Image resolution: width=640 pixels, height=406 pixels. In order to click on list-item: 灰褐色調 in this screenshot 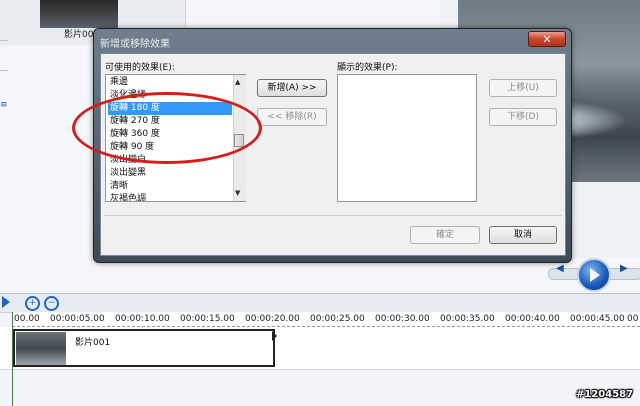, I will do `click(170, 197)`.